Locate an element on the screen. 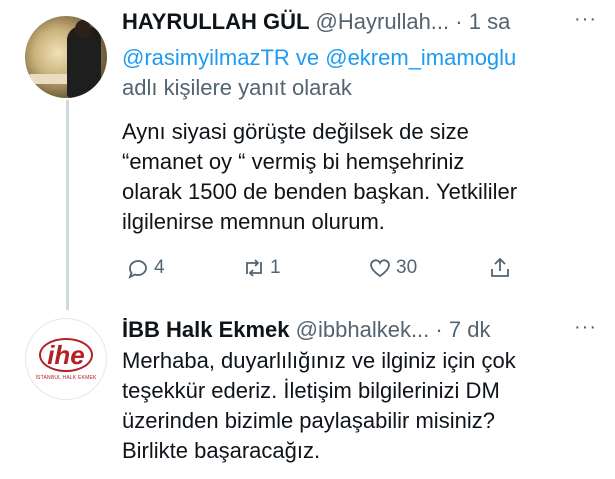 This screenshot has height=479, width=615. retweet-count: 1 is located at coordinates (275, 267).